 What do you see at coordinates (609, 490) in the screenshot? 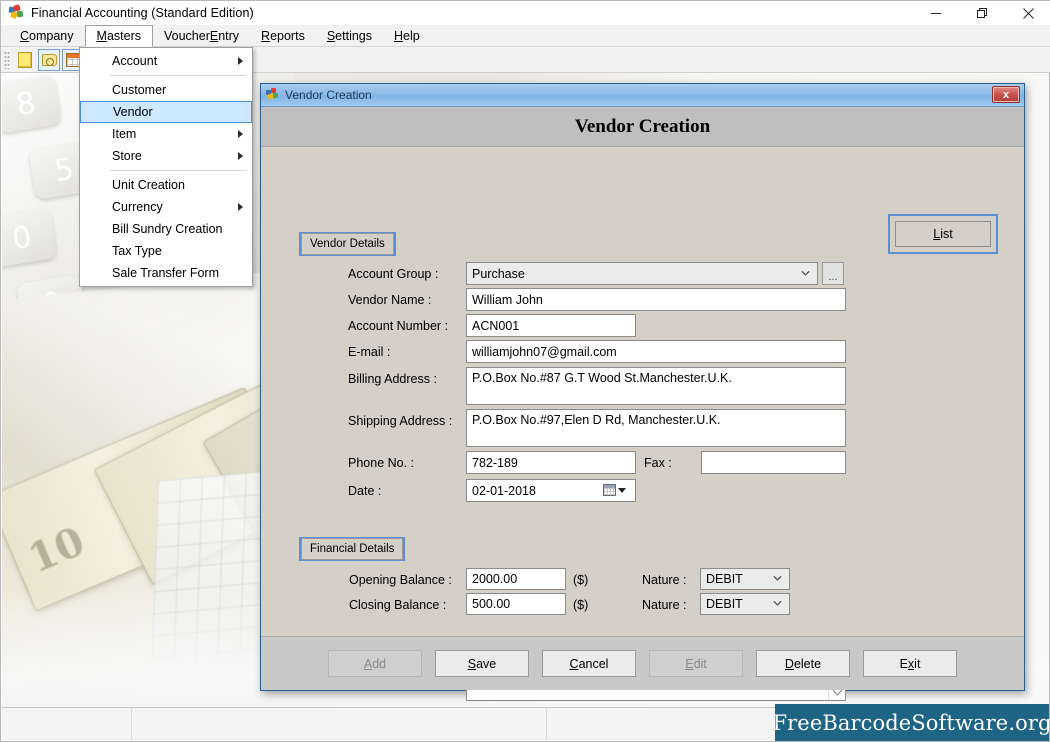
I see `calendar-icon` at bounding box center [609, 490].